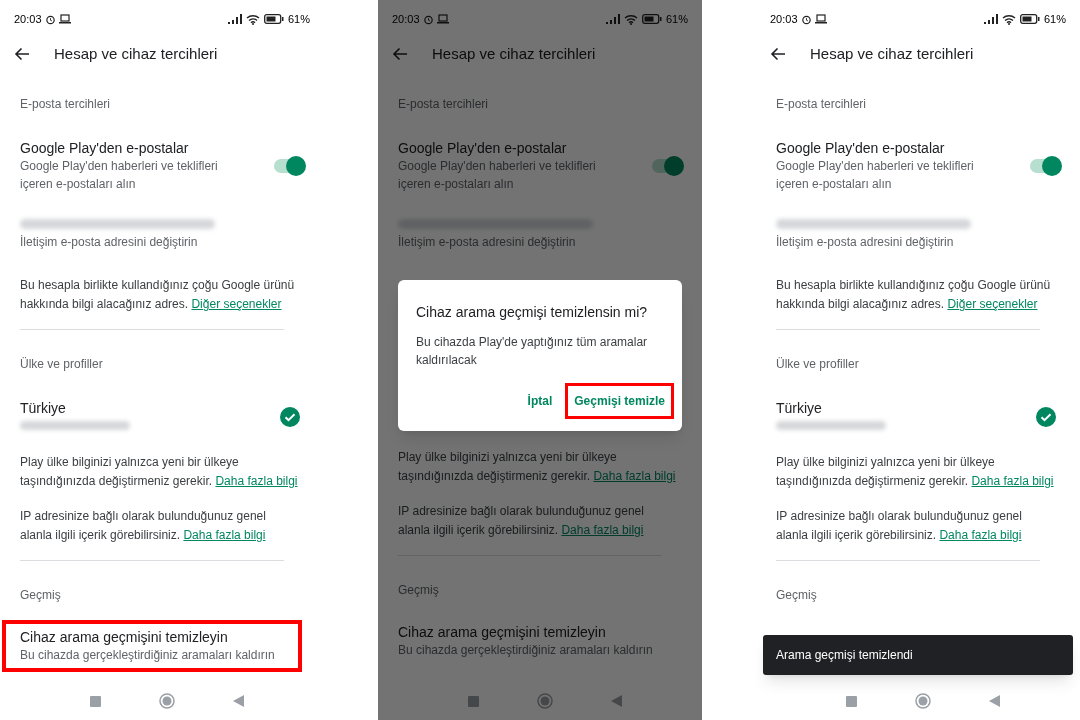  Describe the element at coordinates (532, 351) in the screenshot. I see `dialog-message: Bu cihazda Play'de yaptığınız tüm aramalar kaldırılacak` at that location.